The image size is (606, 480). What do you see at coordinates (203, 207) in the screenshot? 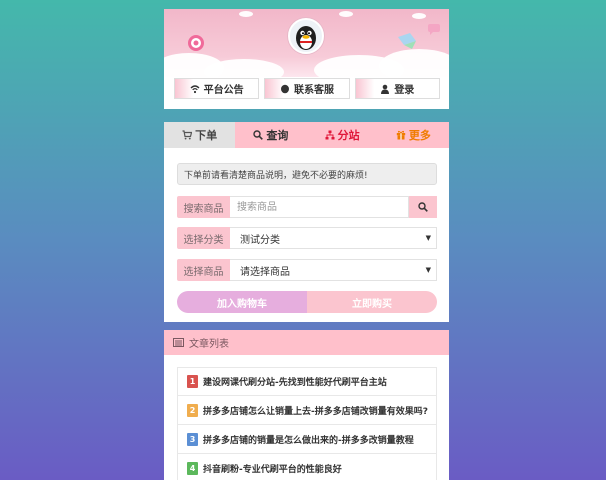
I see `search-label: 搜索商品` at bounding box center [203, 207].